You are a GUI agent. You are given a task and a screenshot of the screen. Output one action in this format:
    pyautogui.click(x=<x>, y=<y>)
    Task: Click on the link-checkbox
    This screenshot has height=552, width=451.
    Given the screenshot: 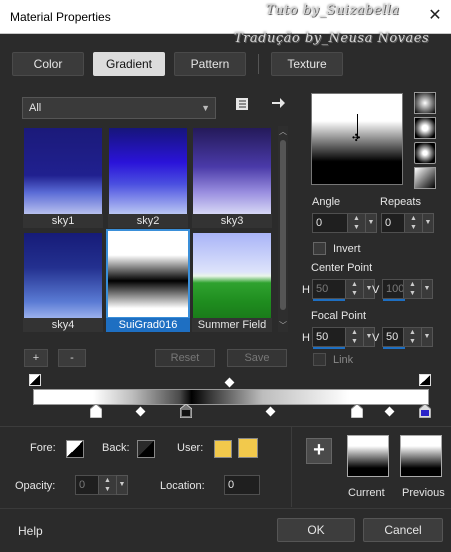 What is the action you would take?
    pyautogui.click(x=319, y=359)
    